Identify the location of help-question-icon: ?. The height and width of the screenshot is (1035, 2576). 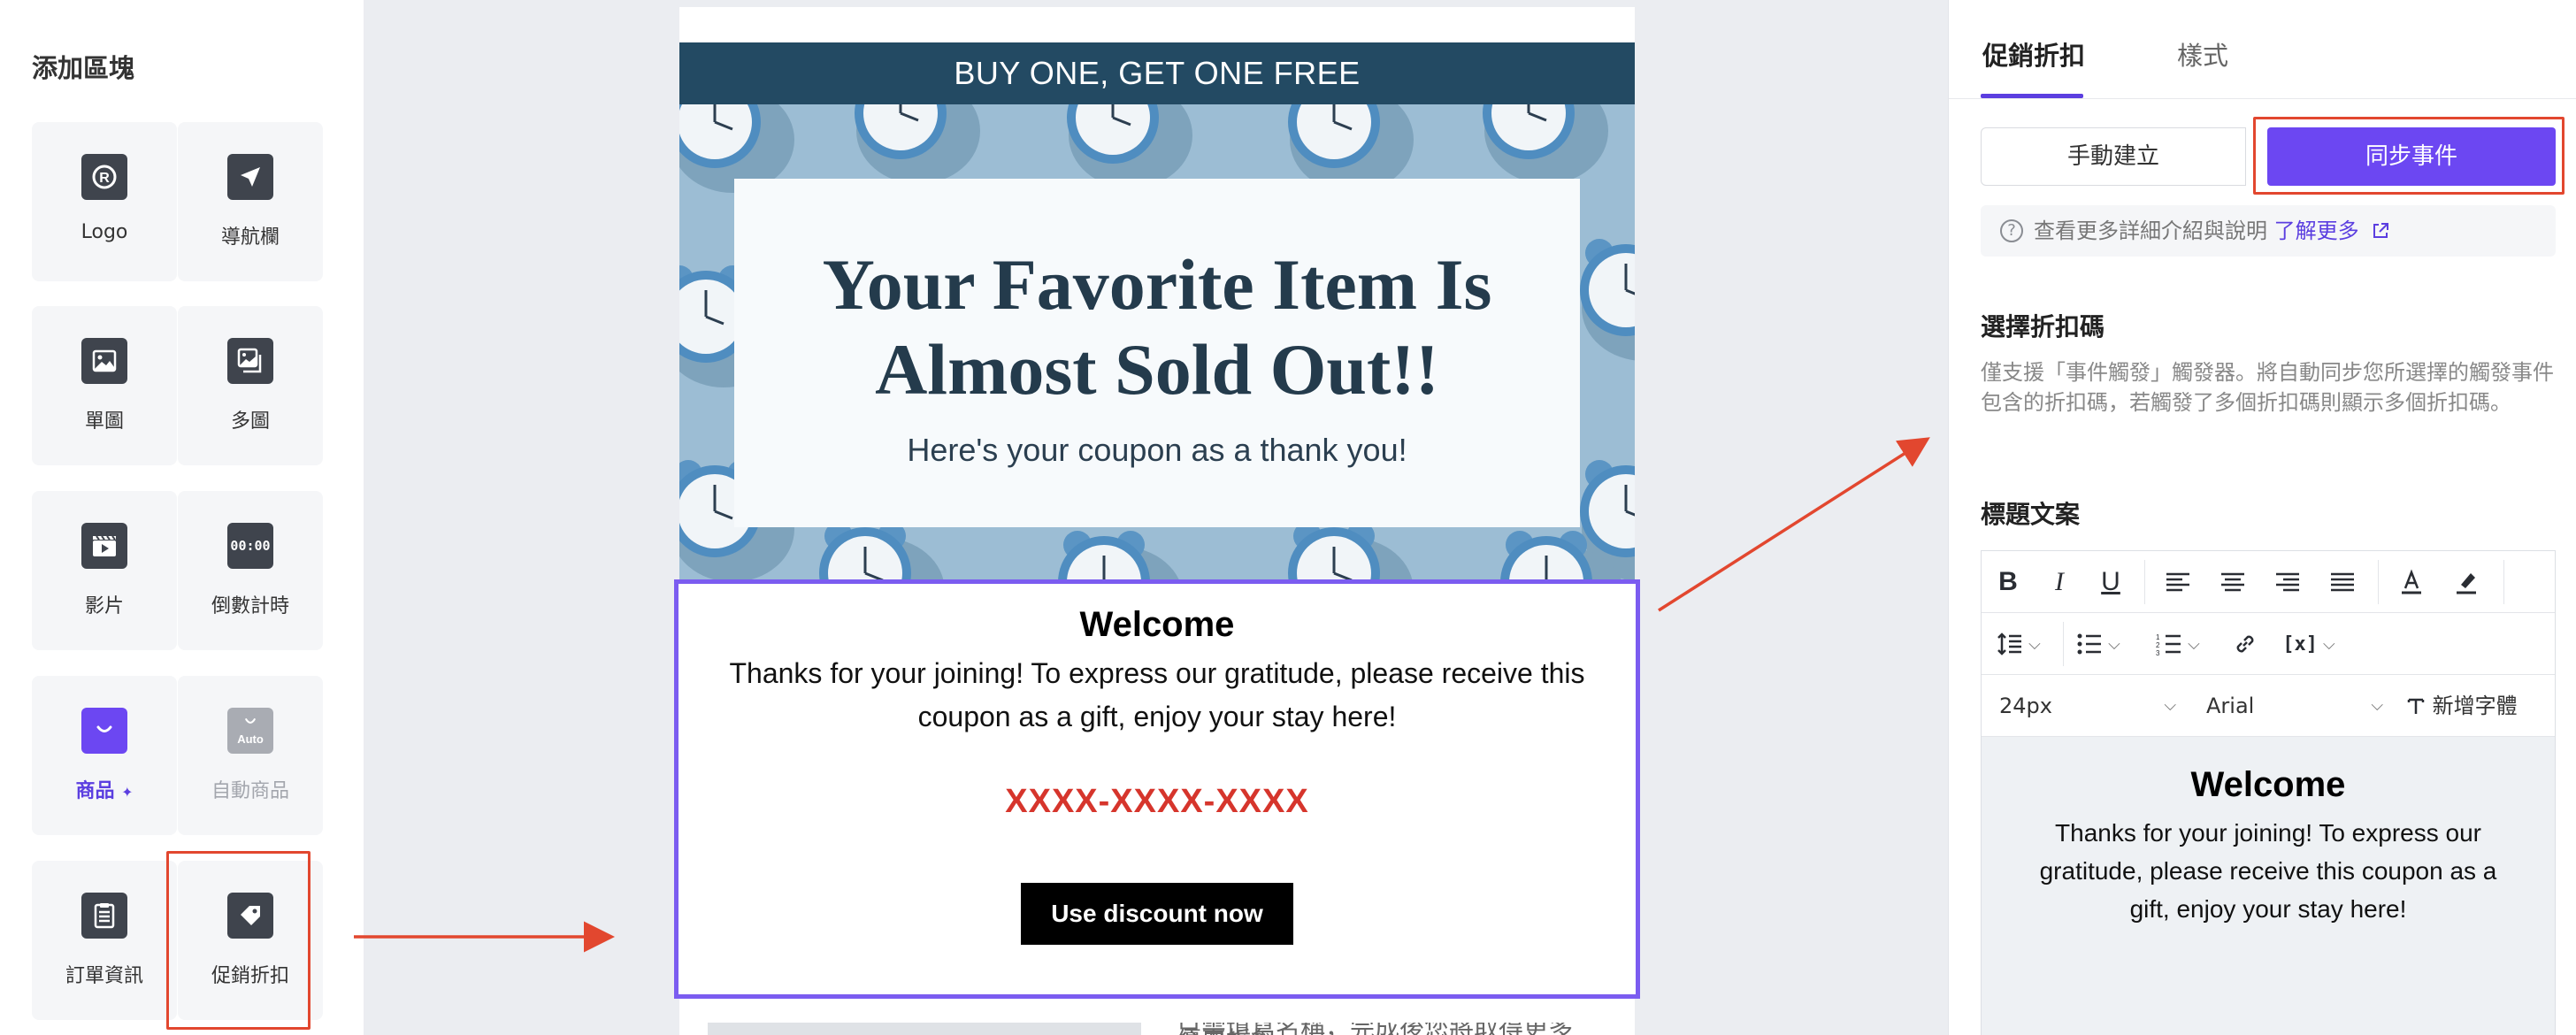
(2011, 230).